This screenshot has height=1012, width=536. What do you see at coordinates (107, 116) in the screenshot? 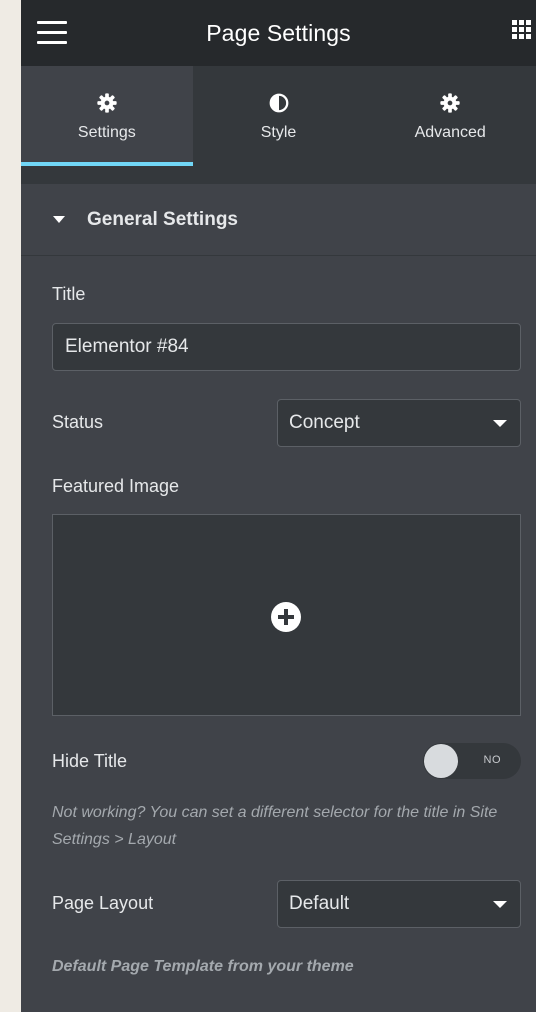
I see `tab-settings: Settings` at bounding box center [107, 116].